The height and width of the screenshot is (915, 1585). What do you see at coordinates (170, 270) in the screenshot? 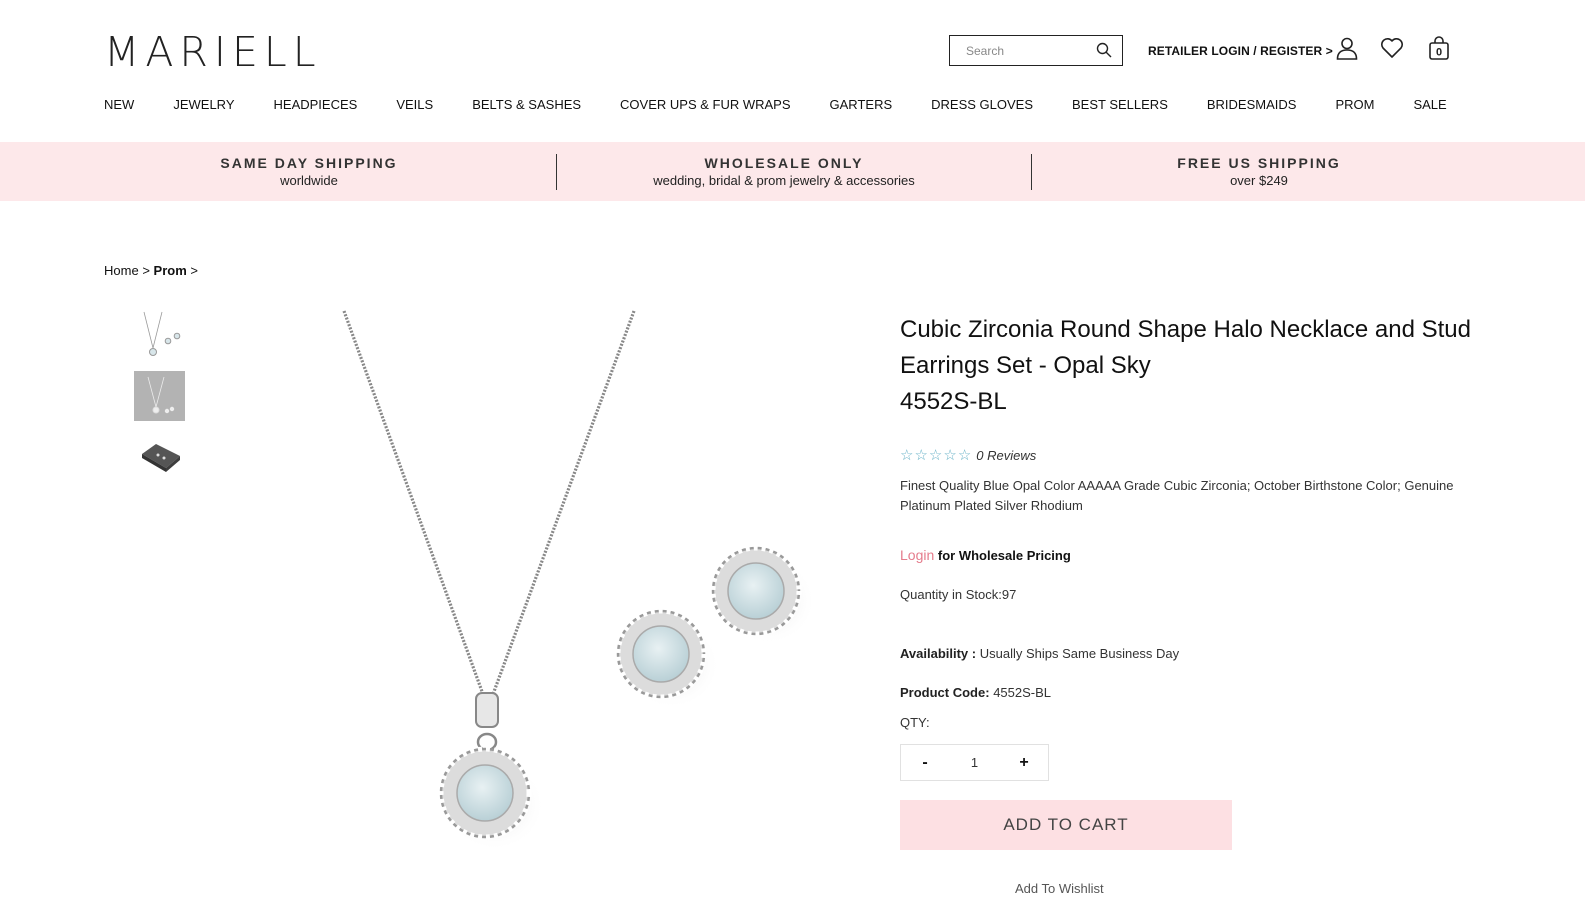
I see `breadcrumb-current: Prom` at bounding box center [170, 270].